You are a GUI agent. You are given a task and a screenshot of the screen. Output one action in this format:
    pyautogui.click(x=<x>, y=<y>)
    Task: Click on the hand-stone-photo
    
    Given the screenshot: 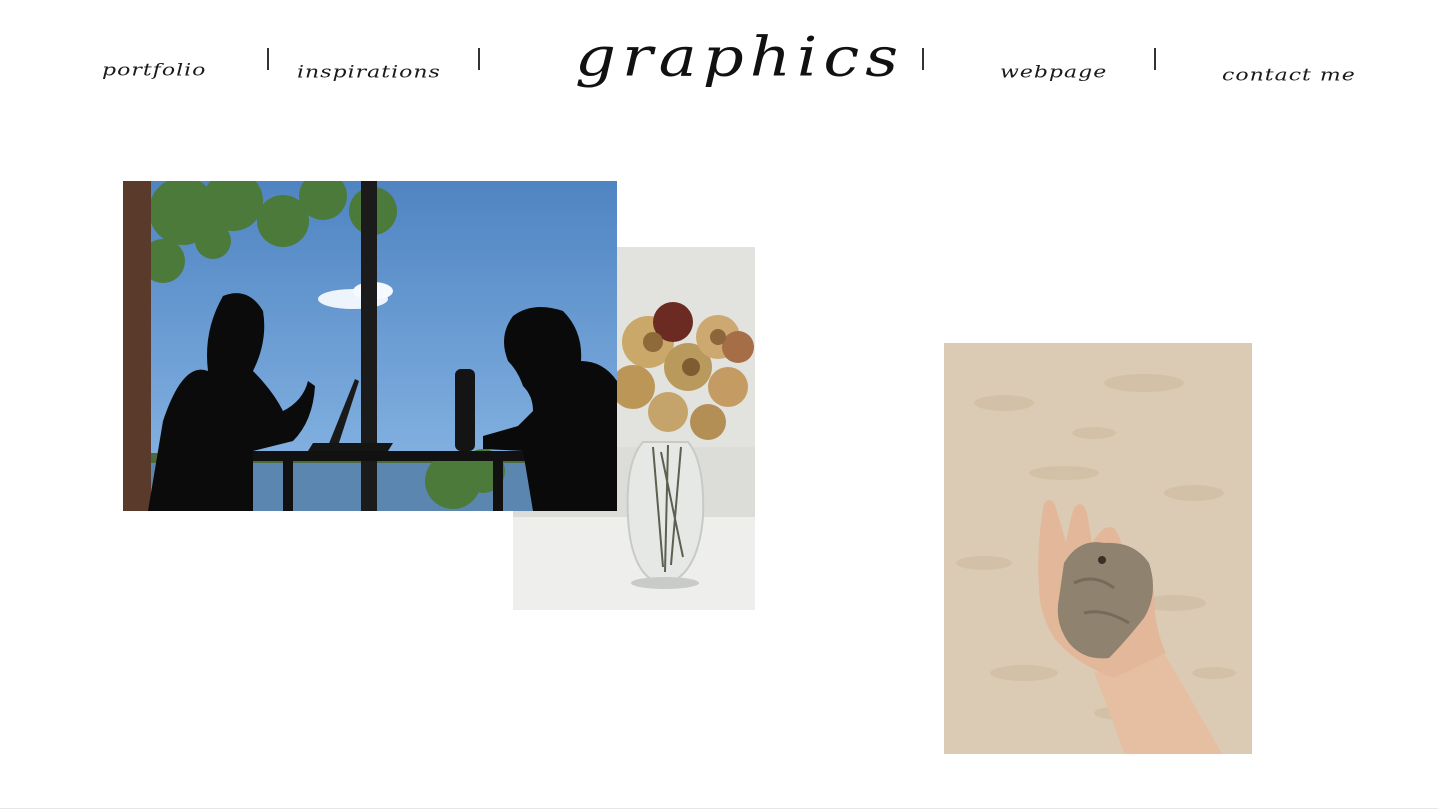 What is the action you would take?
    pyautogui.click(x=1098, y=548)
    